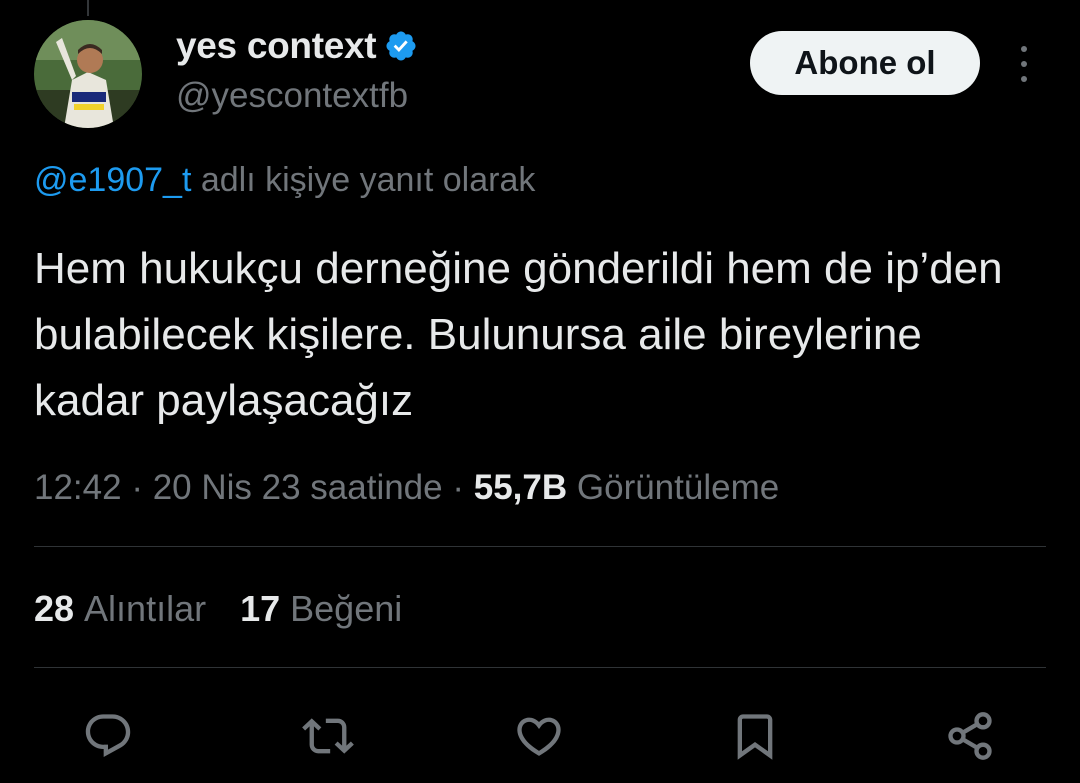 Image resolution: width=1080 pixels, height=783 pixels. I want to click on like-icon, so click(539, 736).